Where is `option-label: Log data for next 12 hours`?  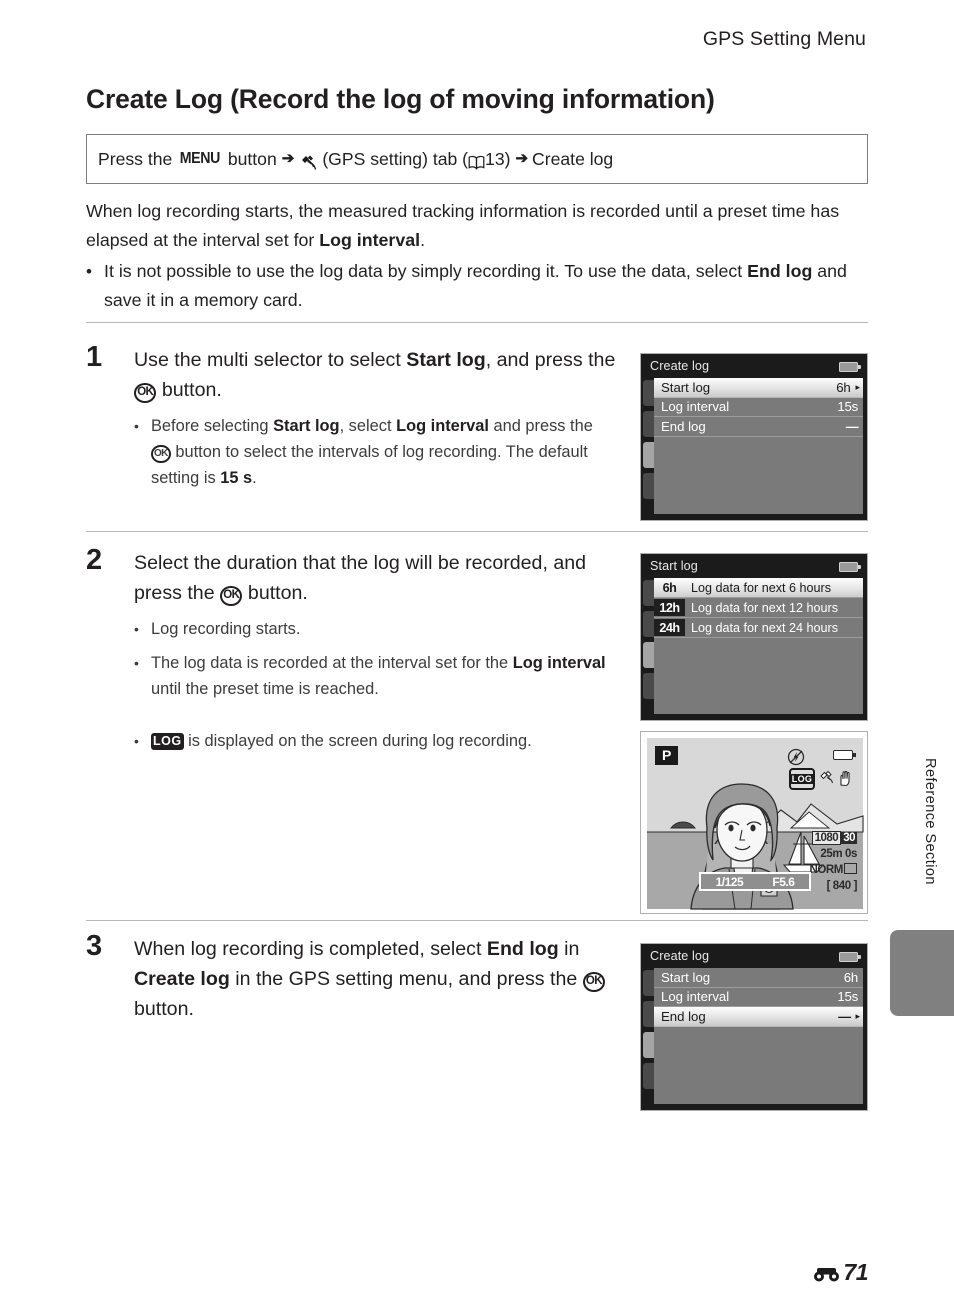 option-label: Log data for next 12 hours is located at coordinates (765, 607).